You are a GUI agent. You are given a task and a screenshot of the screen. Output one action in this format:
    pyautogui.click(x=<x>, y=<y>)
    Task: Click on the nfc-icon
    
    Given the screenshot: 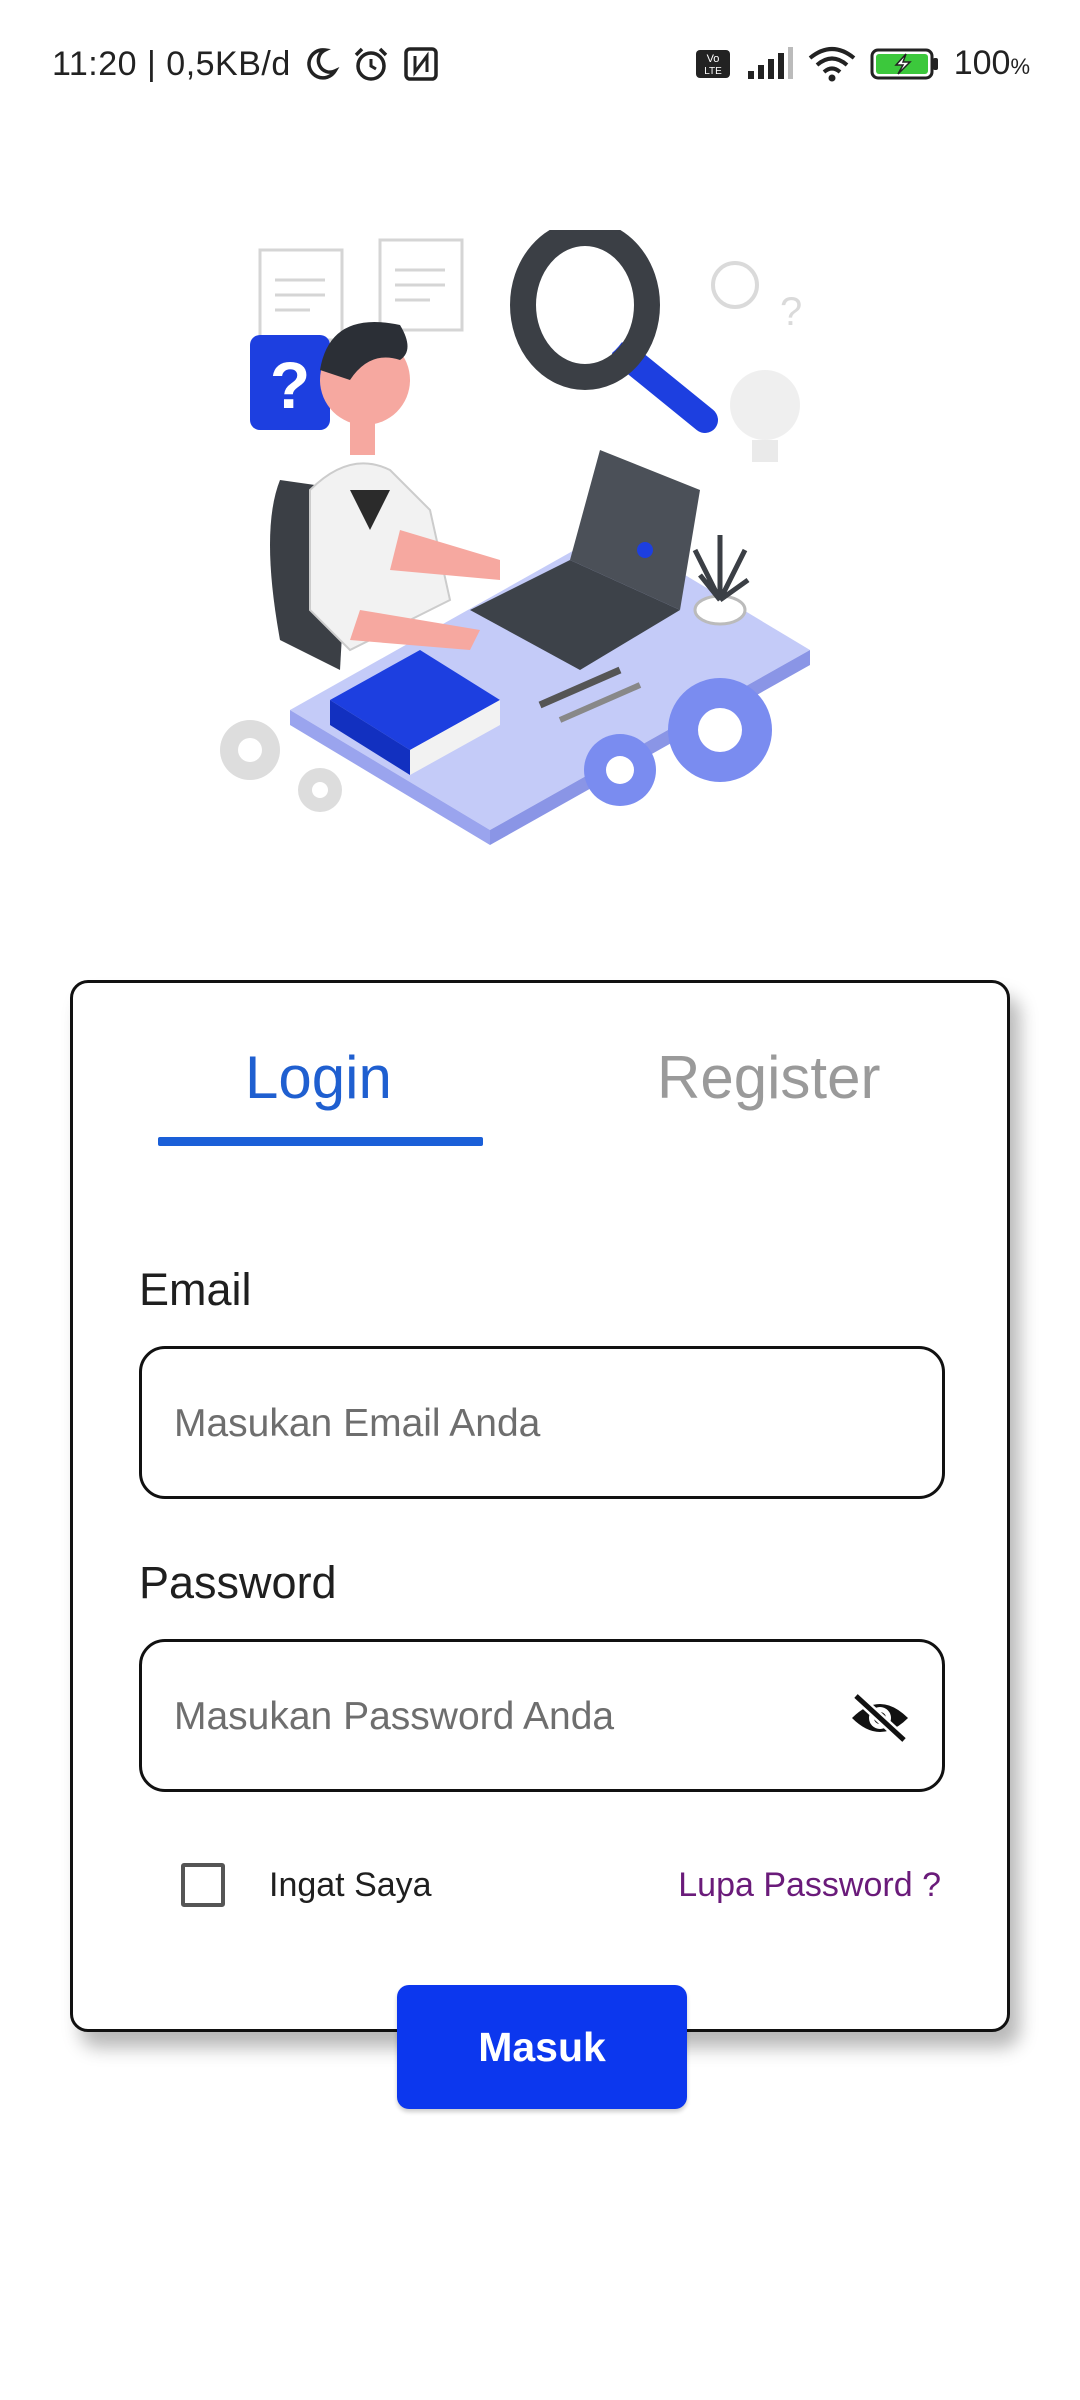 What is the action you would take?
    pyautogui.click(x=421, y=64)
    